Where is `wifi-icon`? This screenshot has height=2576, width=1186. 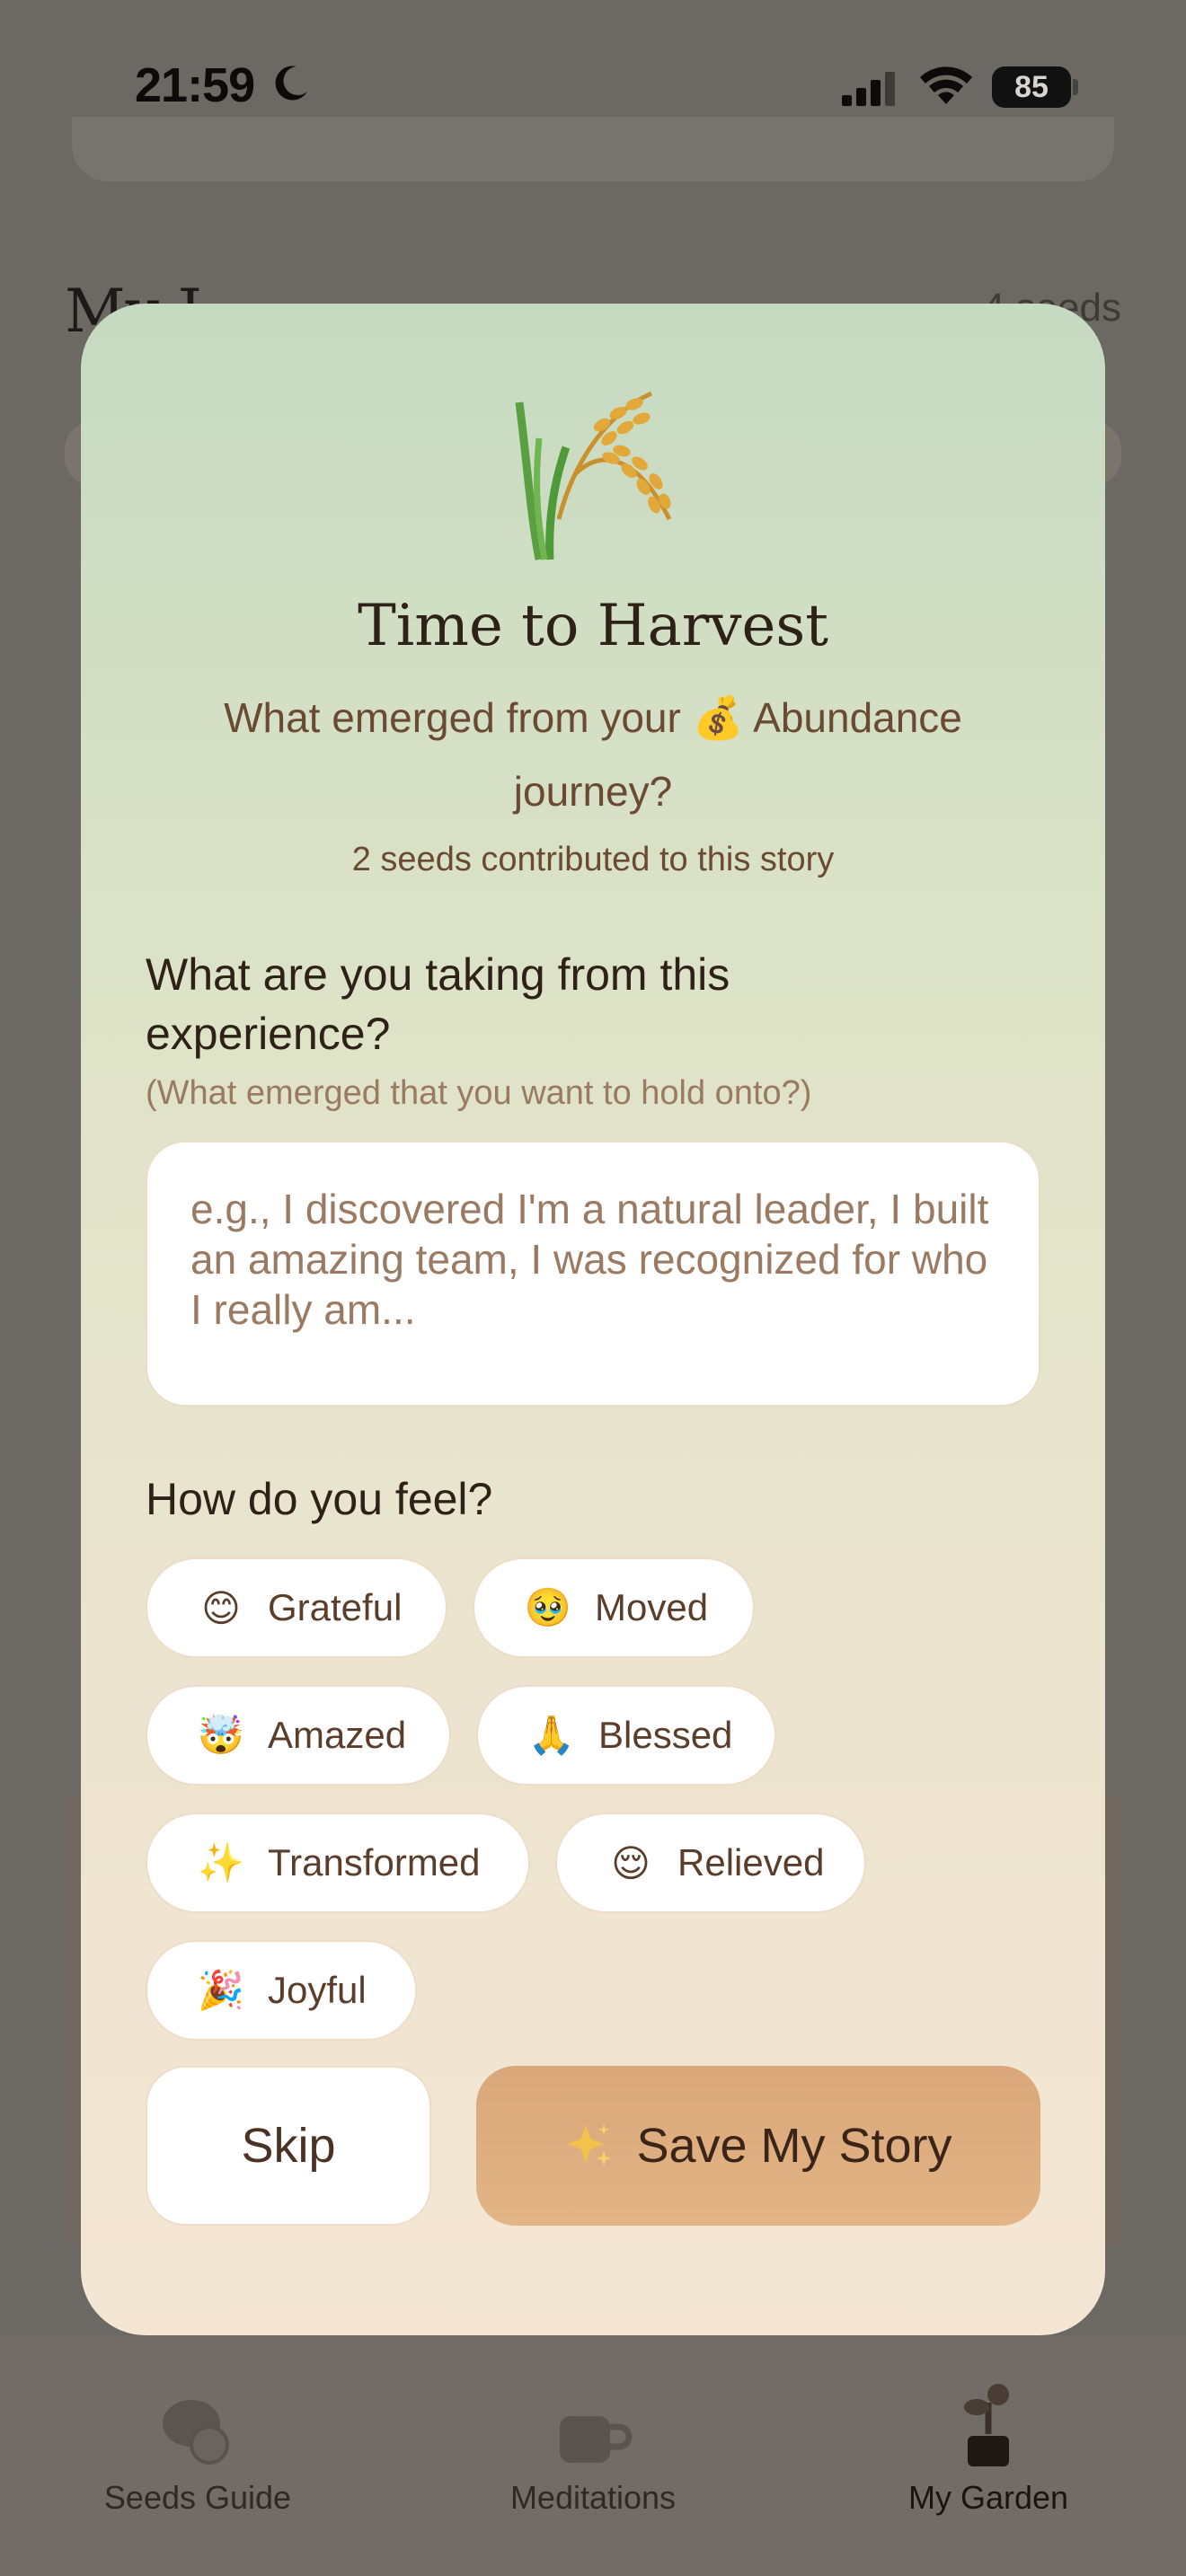 wifi-icon is located at coordinates (946, 85).